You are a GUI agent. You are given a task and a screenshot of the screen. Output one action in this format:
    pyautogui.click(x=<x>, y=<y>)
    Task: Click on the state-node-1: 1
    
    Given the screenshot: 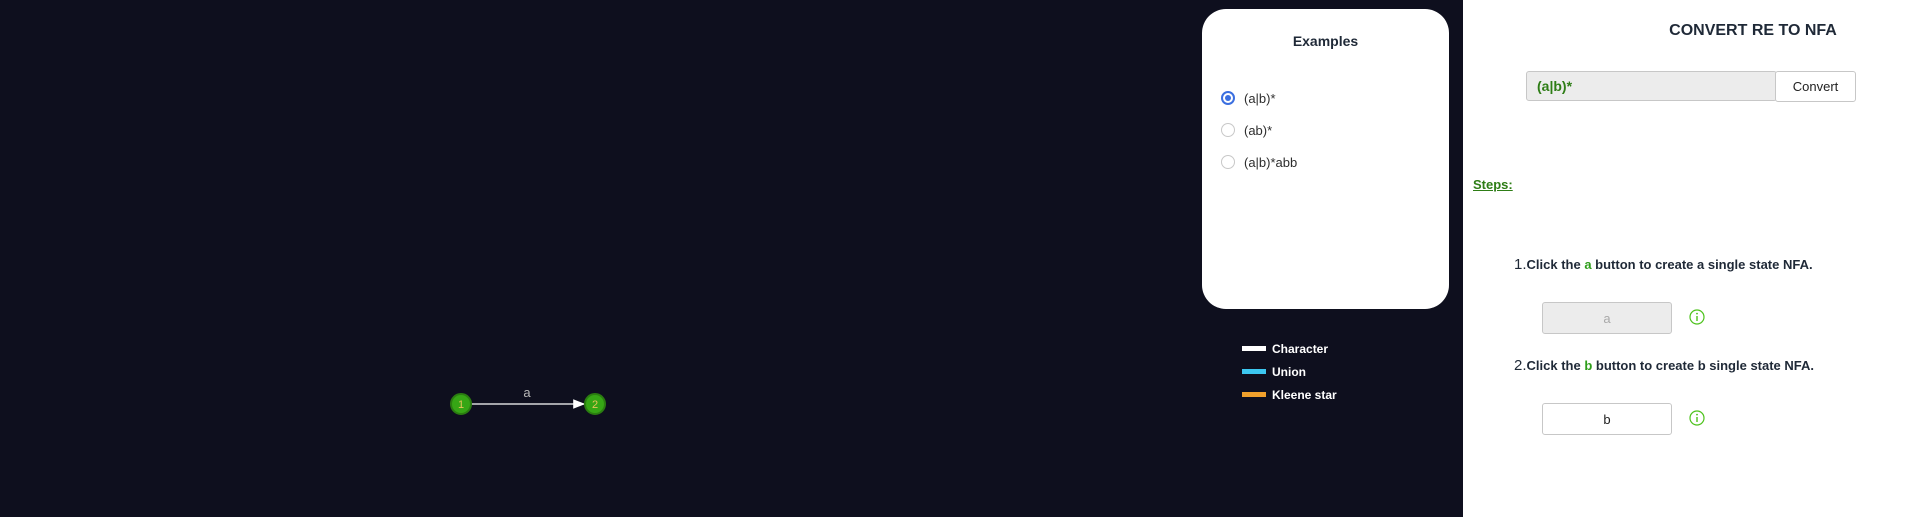 What is the action you would take?
    pyautogui.click(x=461, y=404)
    